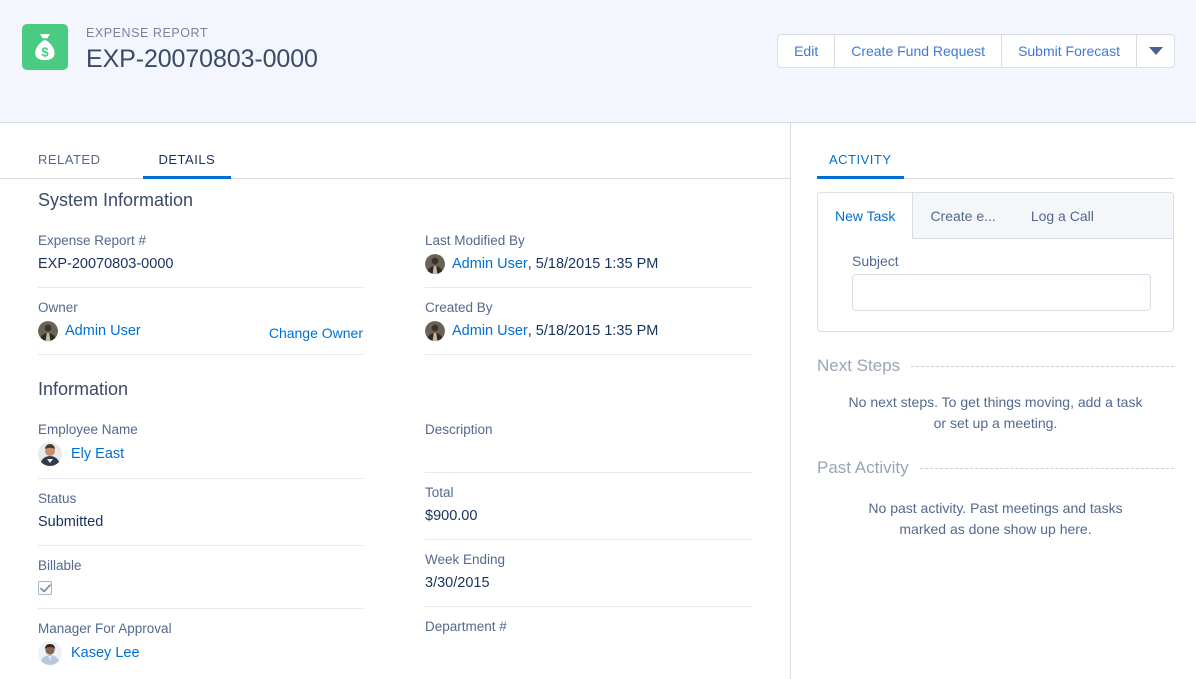  Describe the element at coordinates (57, 498) in the screenshot. I see `field-label: Status` at that location.